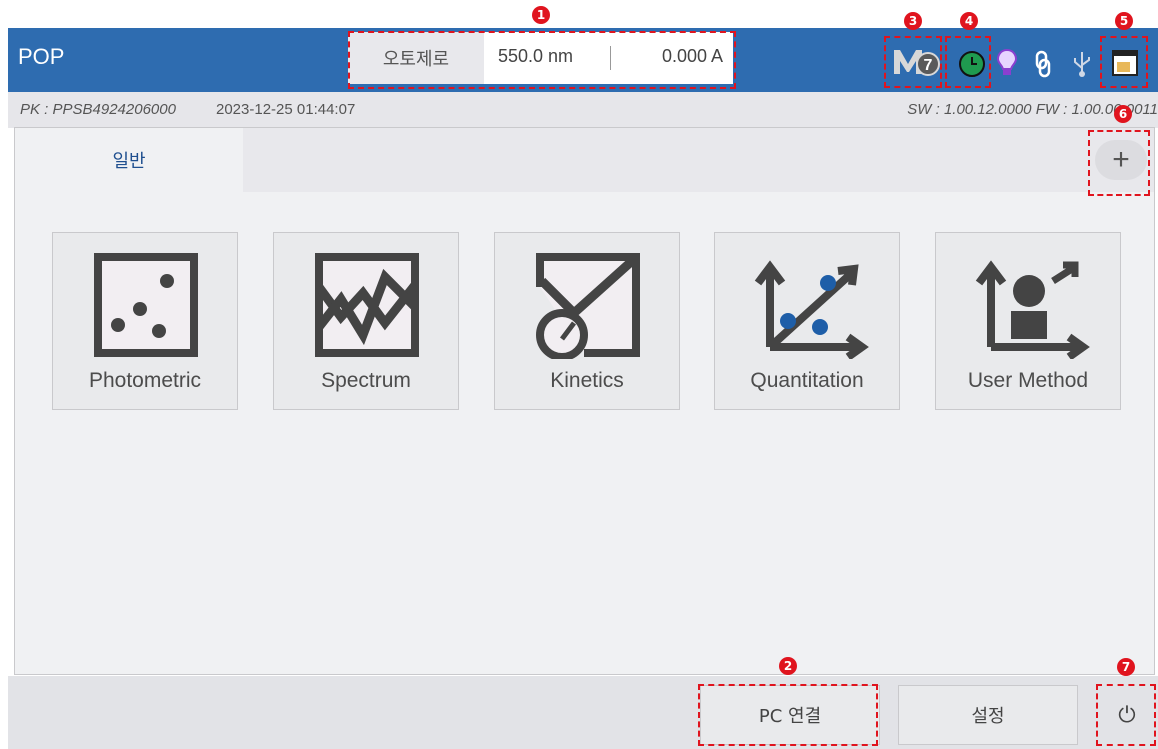 Image resolution: width=1158 pixels, height=749 pixels. I want to click on annotation-number-3: 3, so click(913, 21).